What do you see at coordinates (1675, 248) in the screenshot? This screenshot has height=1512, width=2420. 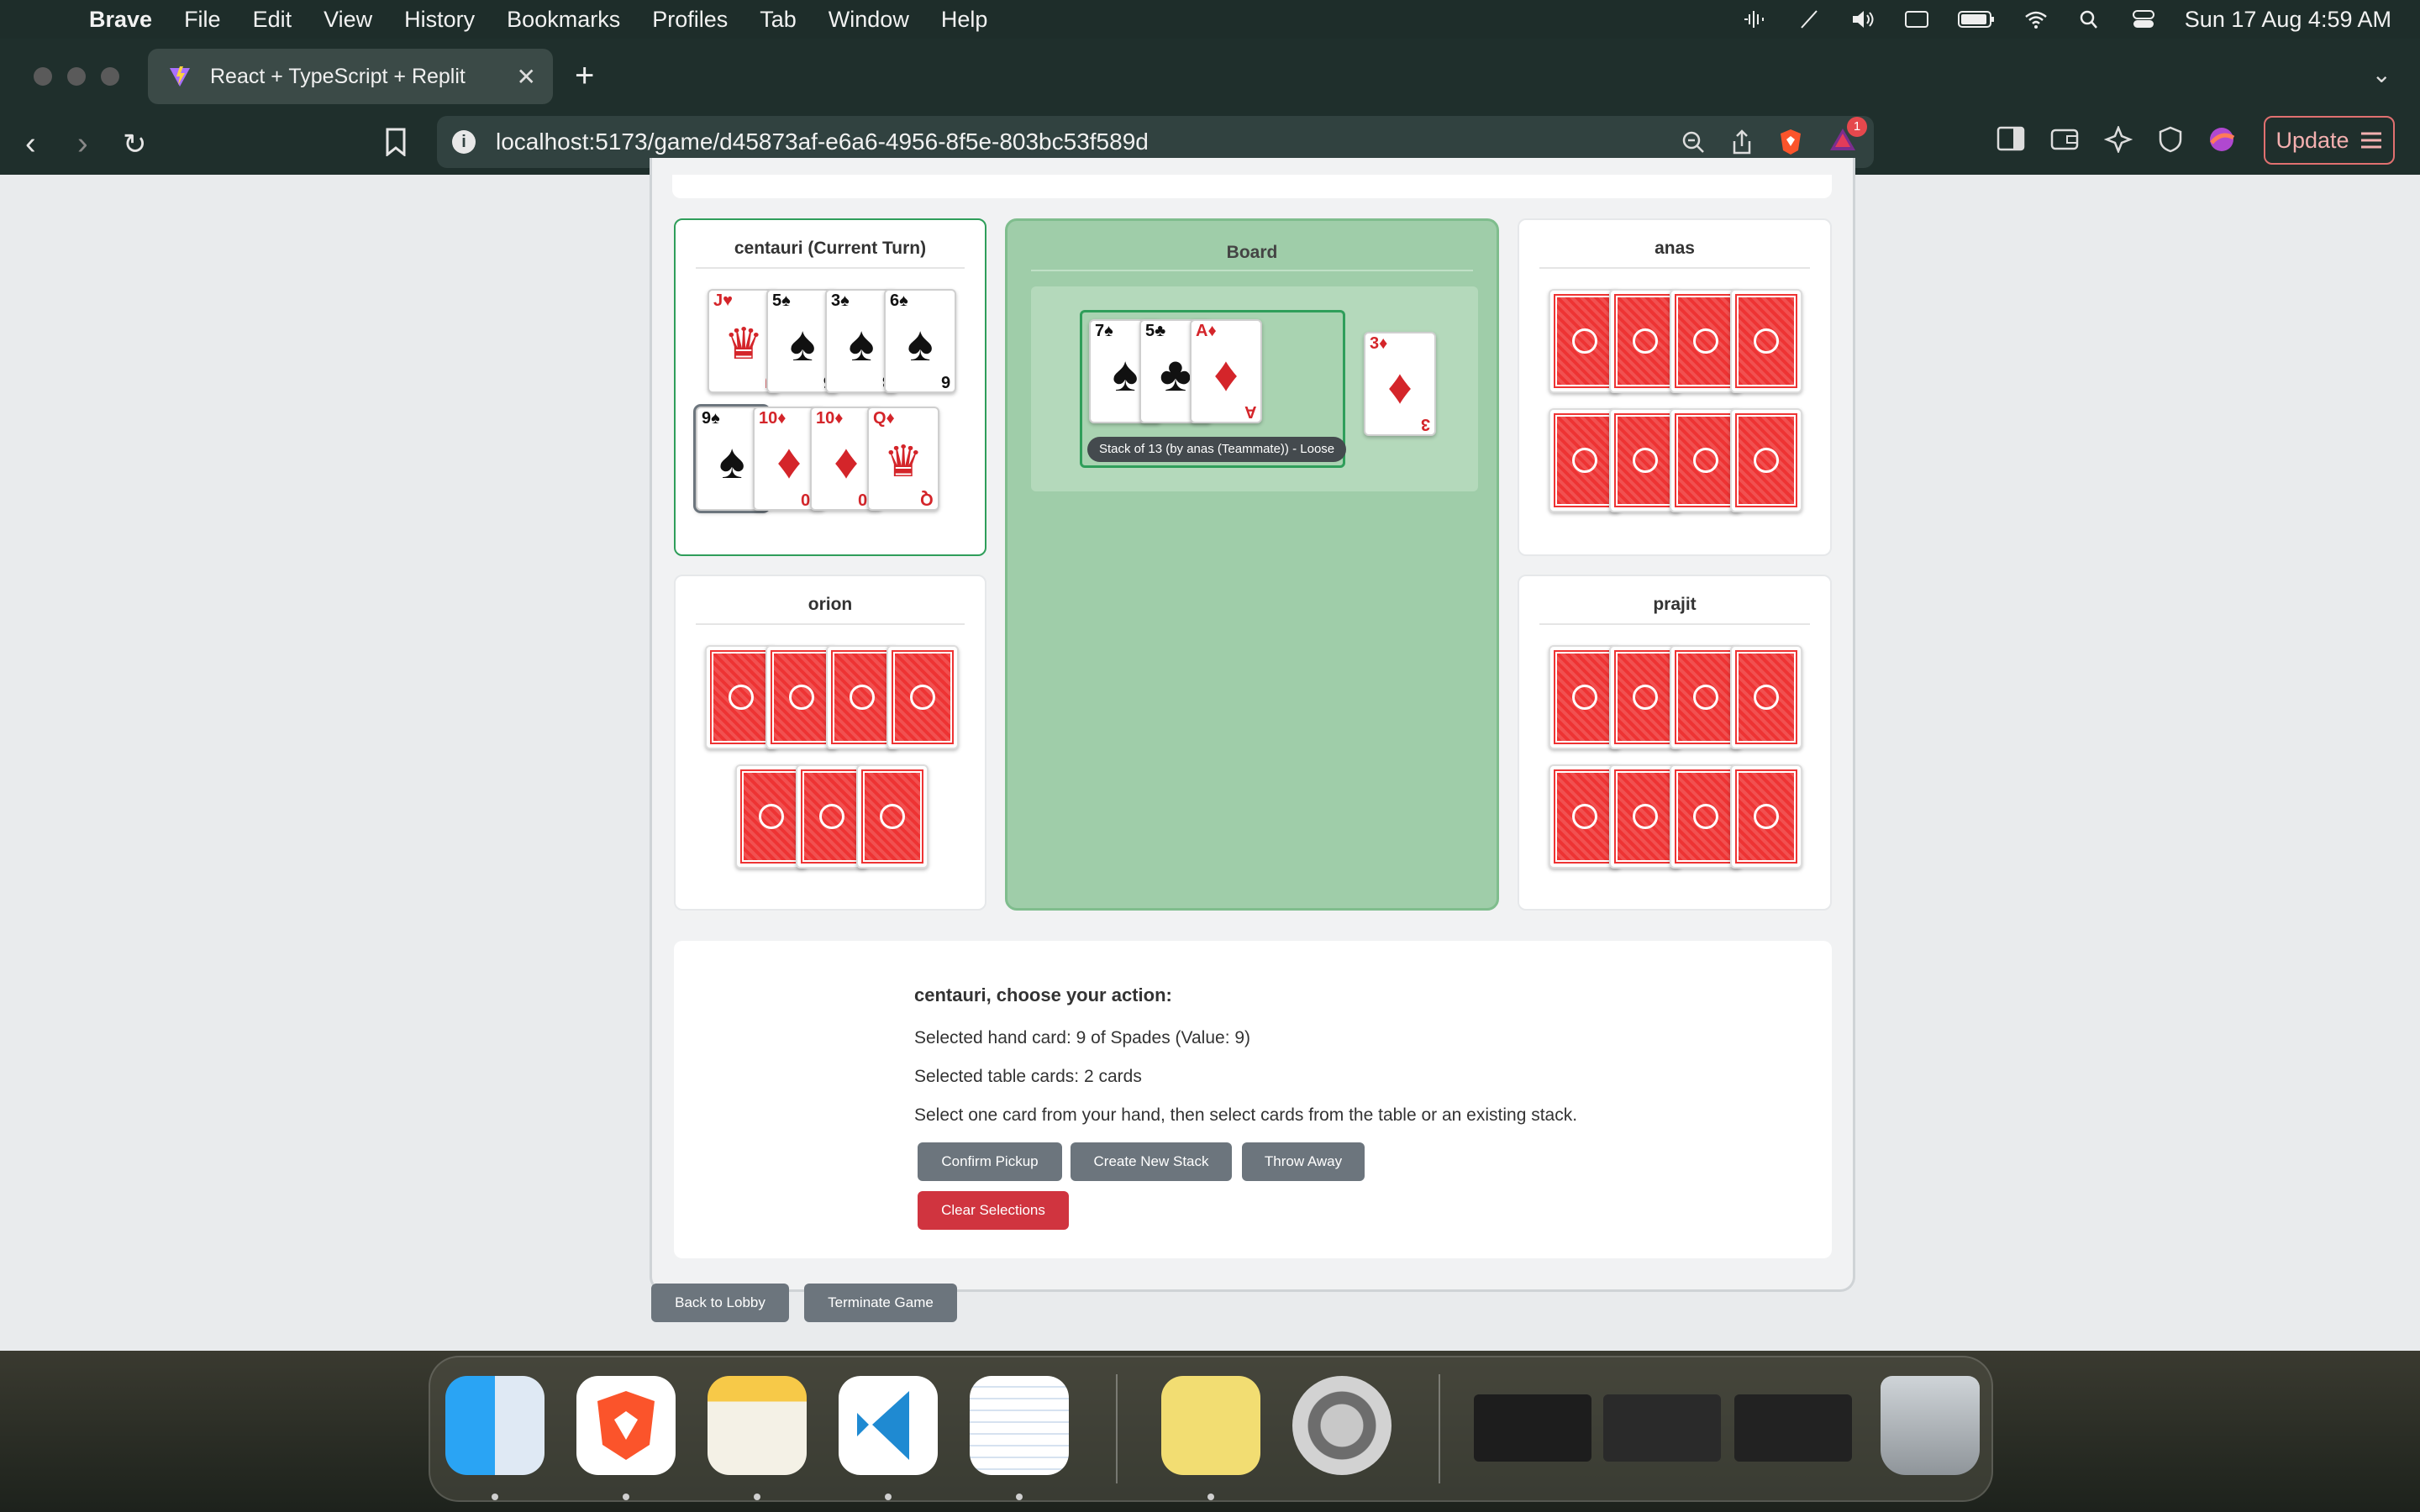 I see `player-name-anas: anas` at bounding box center [1675, 248].